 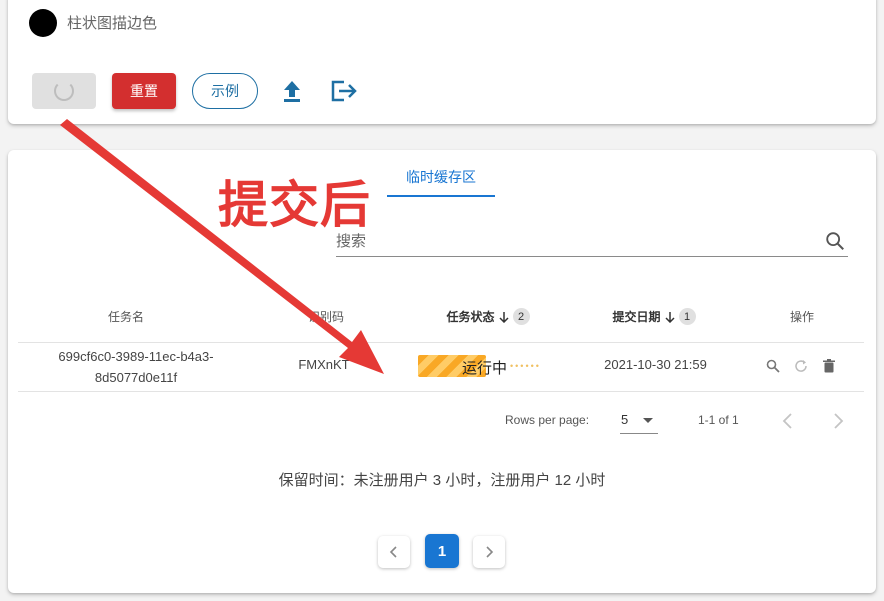 What do you see at coordinates (441, 196) in the screenshot?
I see `tab-indicator` at bounding box center [441, 196].